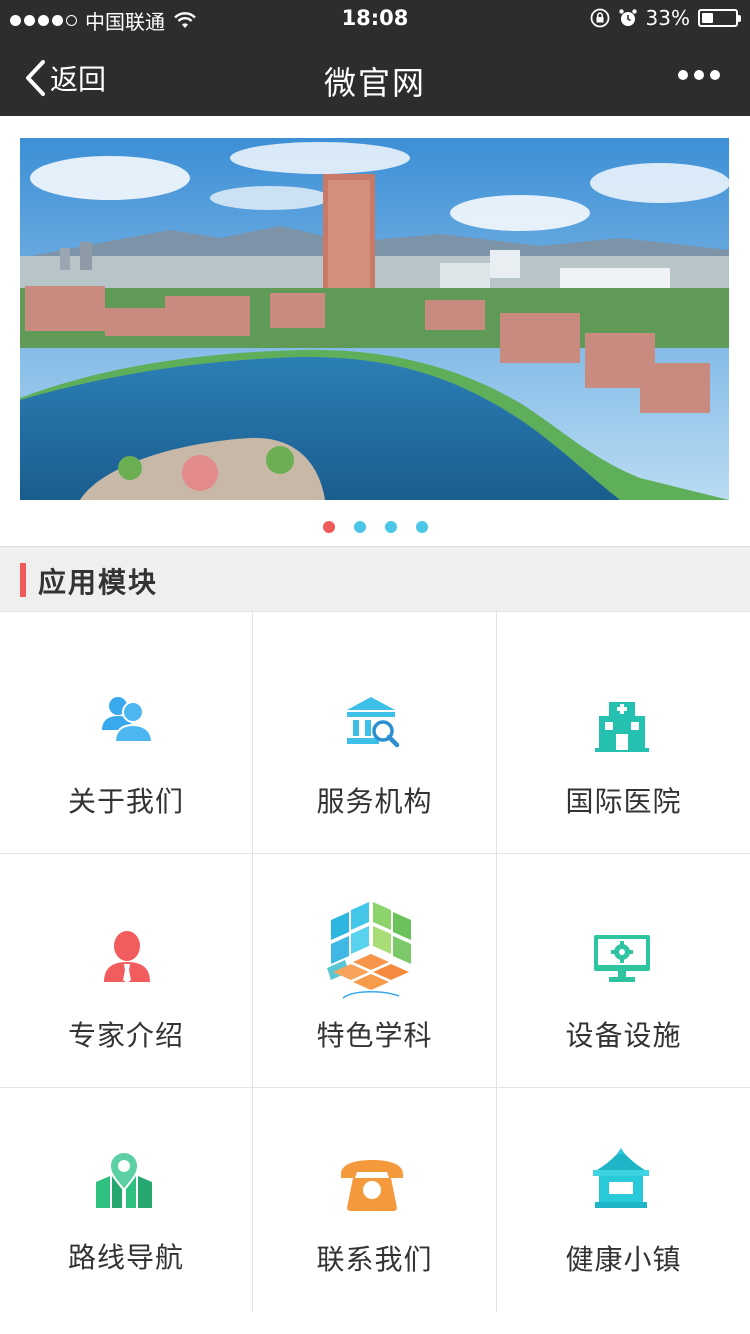 The width and height of the screenshot is (750, 1334). Describe the element at coordinates (23, 580) in the screenshot. I see `section-accent-bar` at that location.